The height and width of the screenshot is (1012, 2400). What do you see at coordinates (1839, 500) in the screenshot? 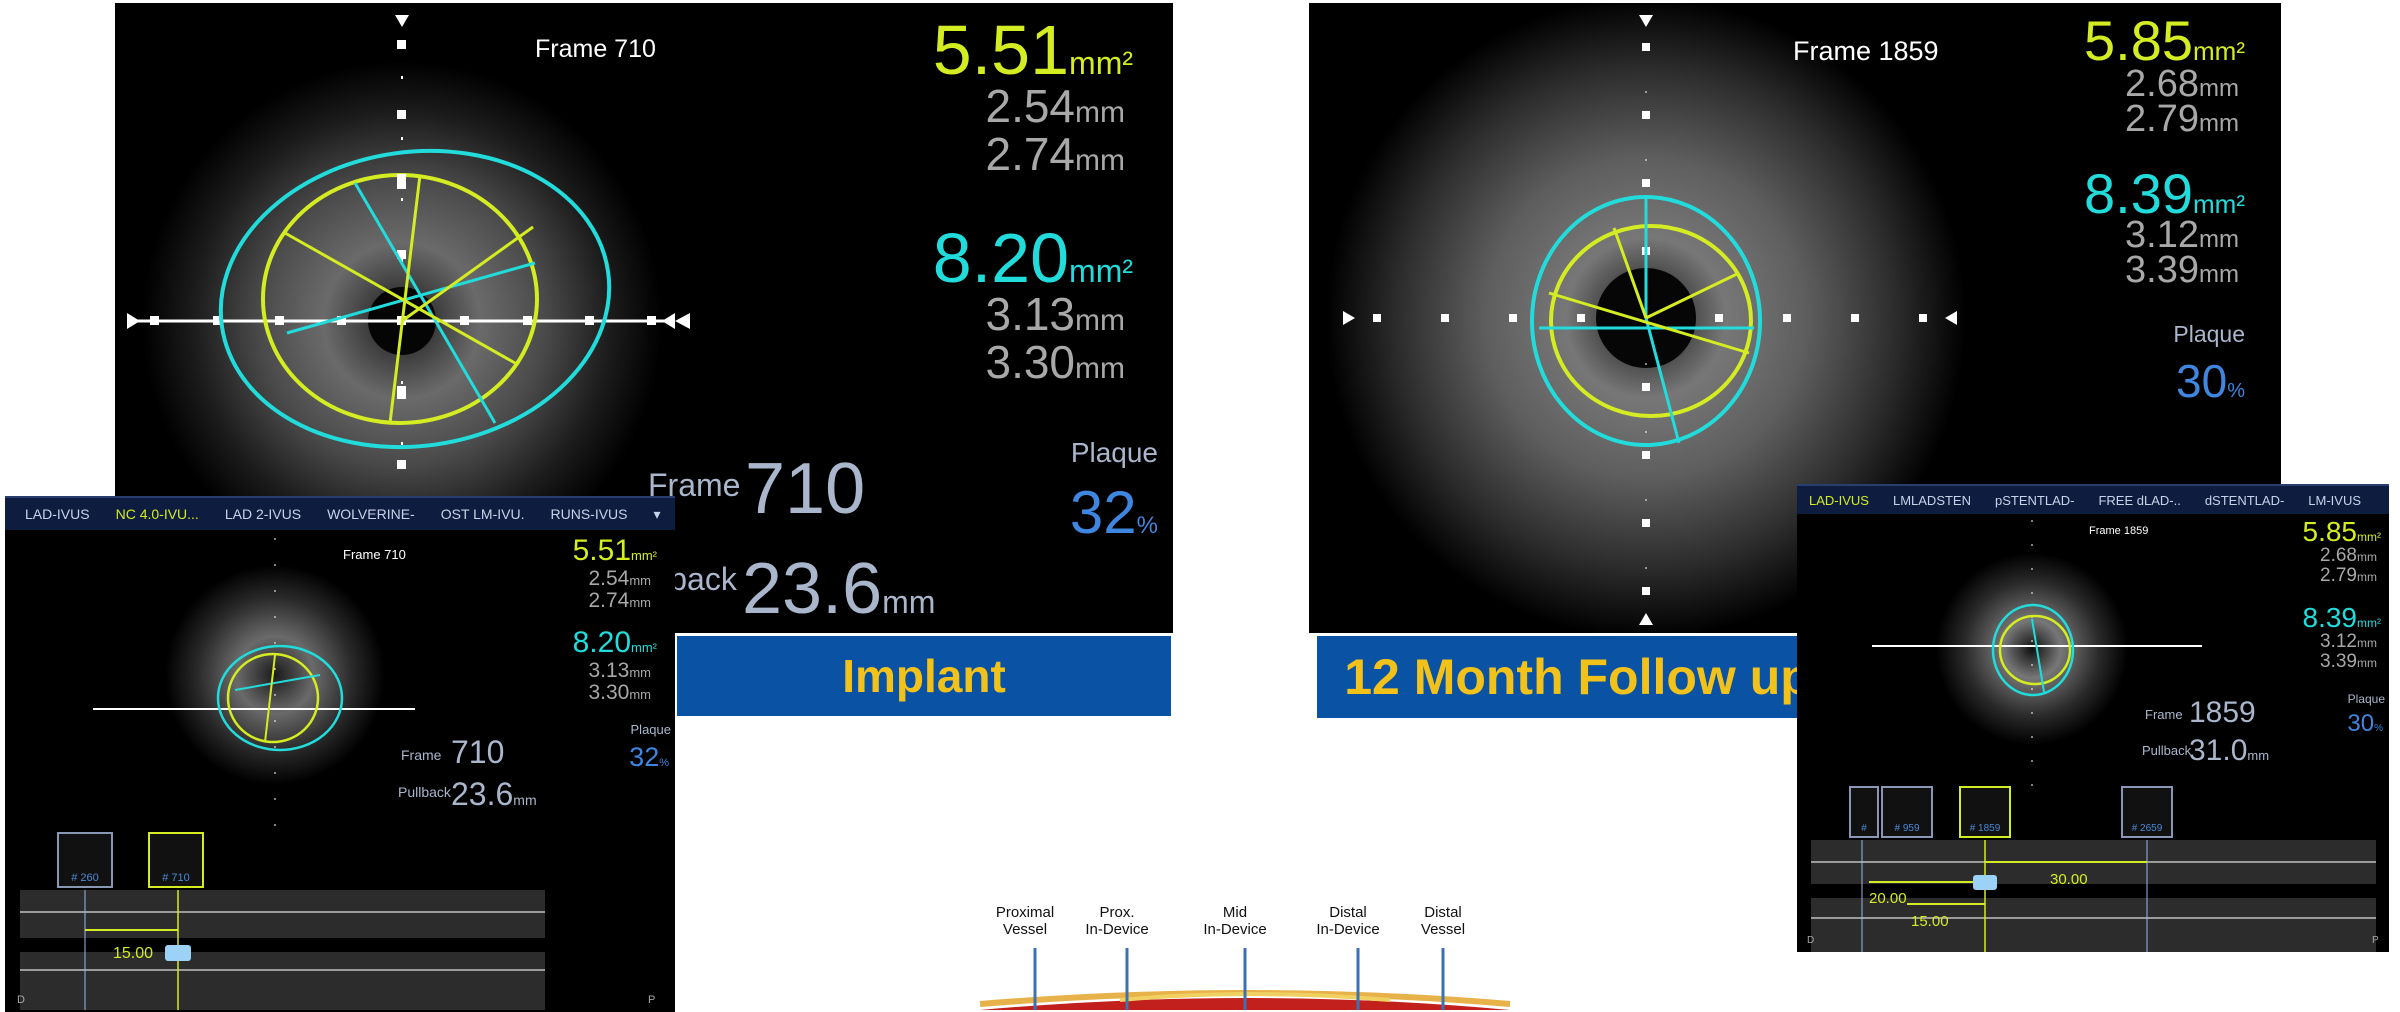
I see `tab-lad-ivus-followup: LAD-IVUS` at bounding box center [1839, 500].